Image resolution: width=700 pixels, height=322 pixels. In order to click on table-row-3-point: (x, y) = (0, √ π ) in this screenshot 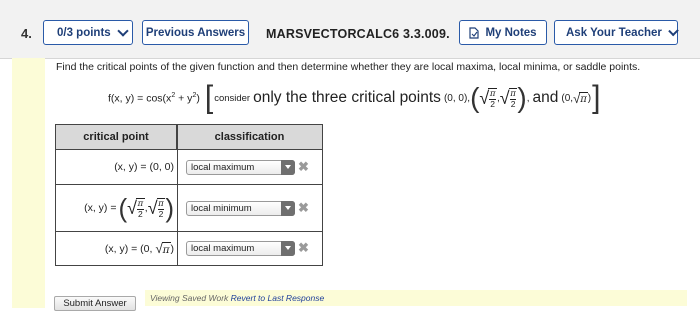, I will do `click(115, 248)`.